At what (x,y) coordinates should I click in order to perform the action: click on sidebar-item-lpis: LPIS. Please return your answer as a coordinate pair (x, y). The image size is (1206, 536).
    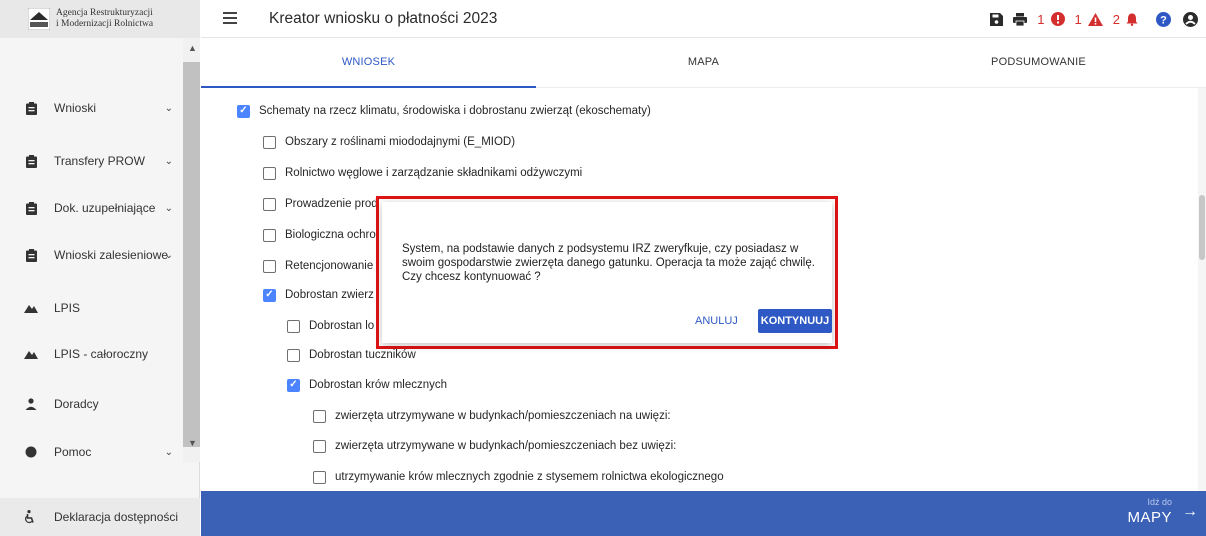
    Looking at the image, I should click on (91, 308).